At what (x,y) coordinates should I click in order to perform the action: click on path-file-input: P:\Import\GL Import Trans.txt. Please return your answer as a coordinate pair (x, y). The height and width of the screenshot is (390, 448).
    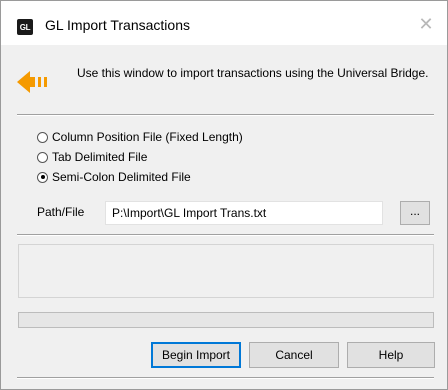
    Looking at the image, I should click on (244, 213).